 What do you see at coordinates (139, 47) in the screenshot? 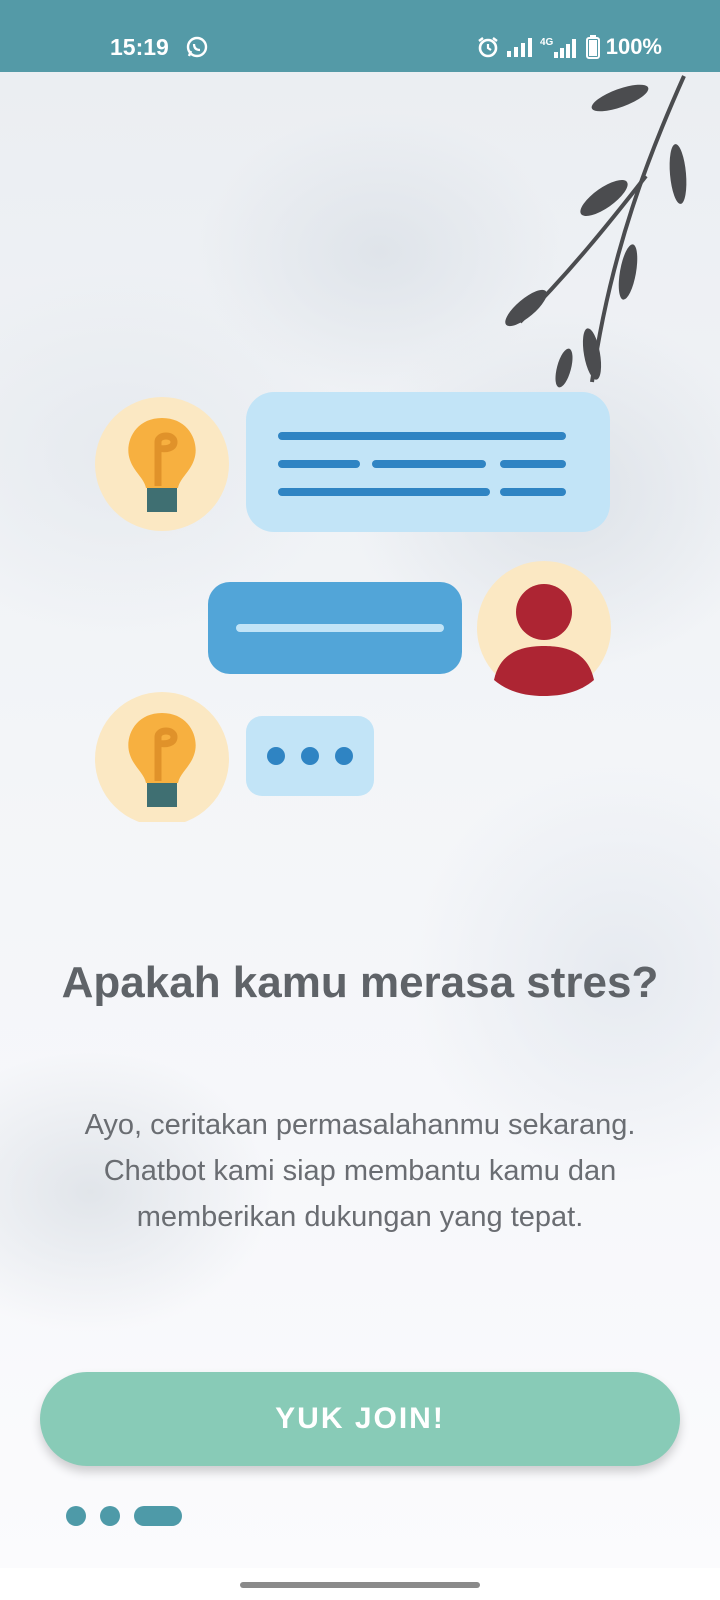
I see `status-time: 15:19` at bounding box center [139, 47].